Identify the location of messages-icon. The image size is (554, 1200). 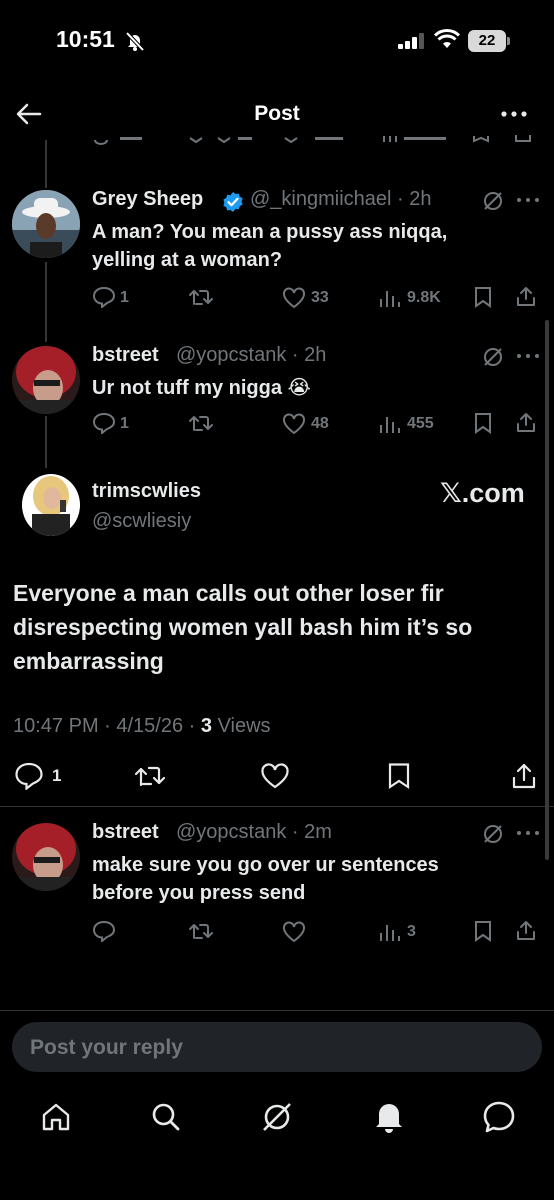
(499, 1117).